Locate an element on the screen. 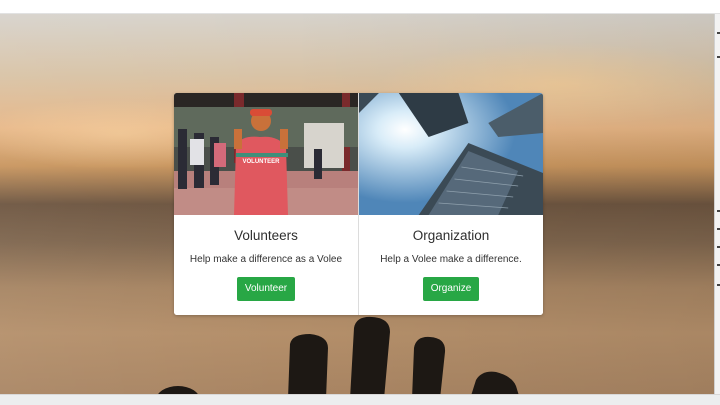 This screenshot has height=405, width=720. top-bar is located at coordinates (360, 7).